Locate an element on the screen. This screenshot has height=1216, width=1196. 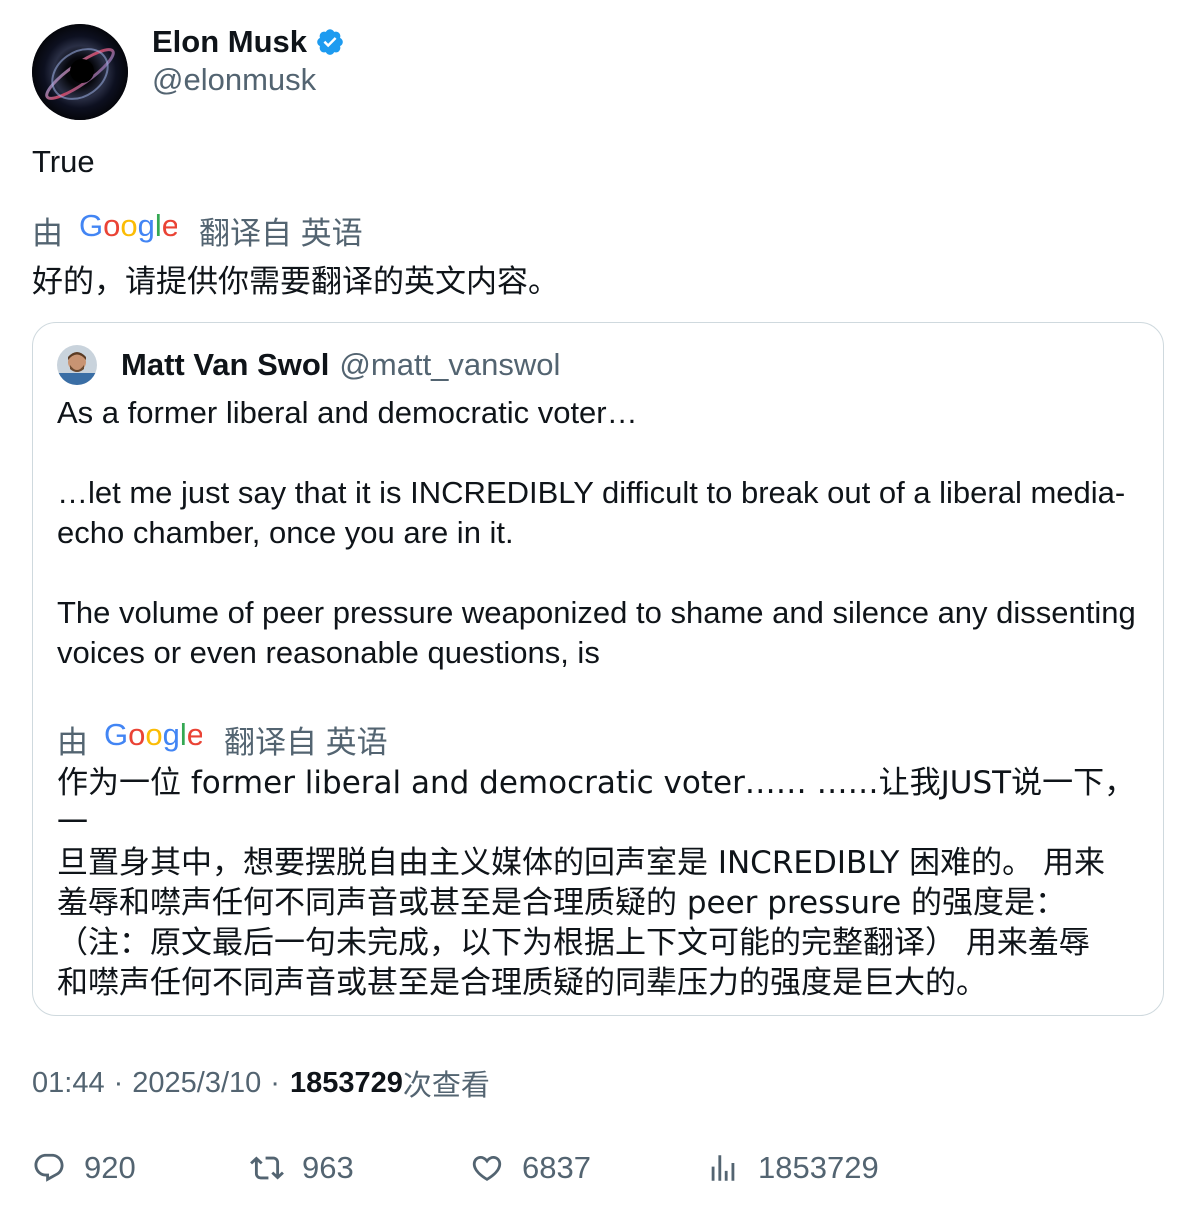
verified-badge-icon is located at coordinates (330, 42).